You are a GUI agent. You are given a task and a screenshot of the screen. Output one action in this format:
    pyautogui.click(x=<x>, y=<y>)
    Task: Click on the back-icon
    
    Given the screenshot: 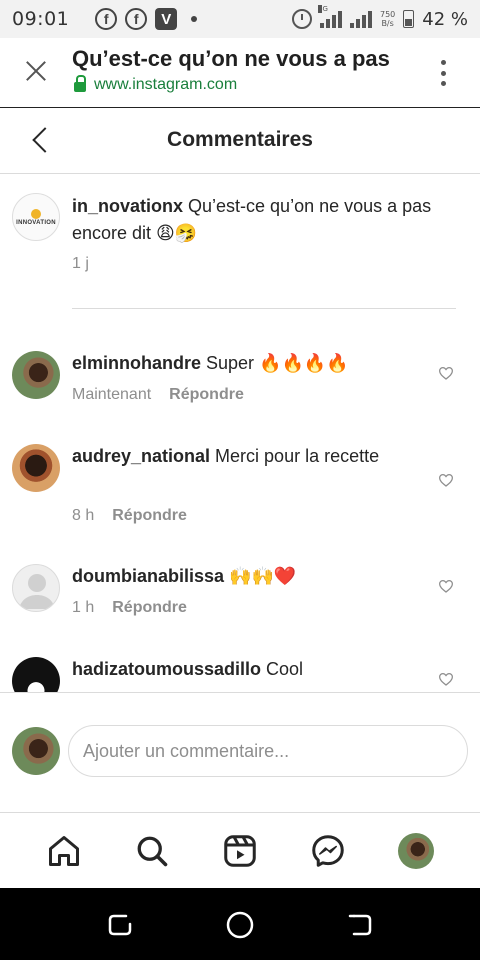 What is the action you would take?
    pyautogui.click(x=360, y=925)
    